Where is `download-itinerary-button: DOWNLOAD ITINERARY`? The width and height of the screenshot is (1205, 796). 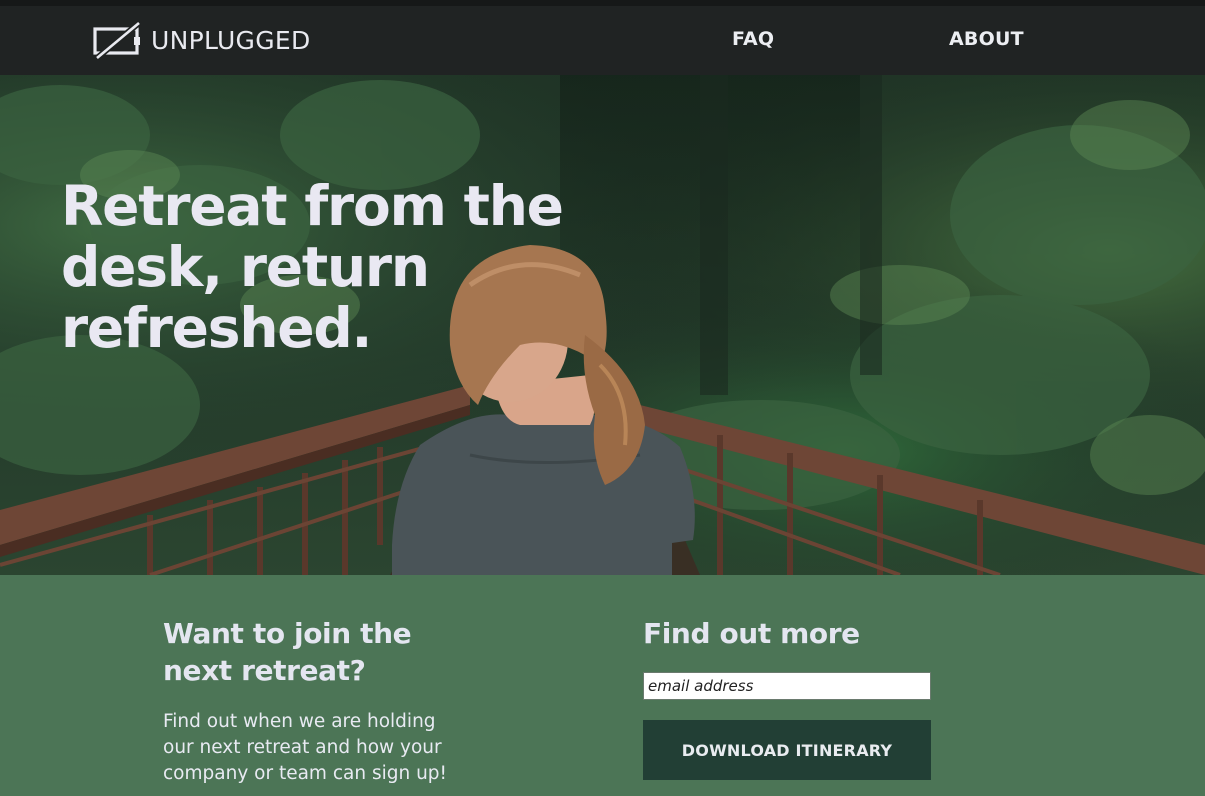 download-itinerary-button: DOWNLOAD ITINERARY is located at coordinates (787, 750).